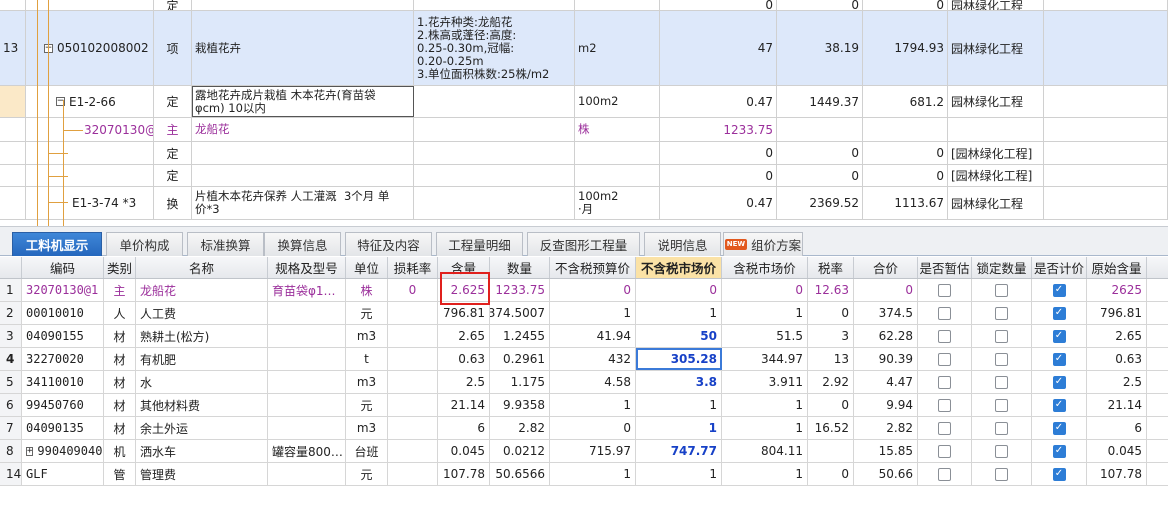 The width and height of the screenshot is (1168, 508). Describe the element at coordinates (225, 244) in the screenshot. I see `tab-2: 标准换算` at that location.